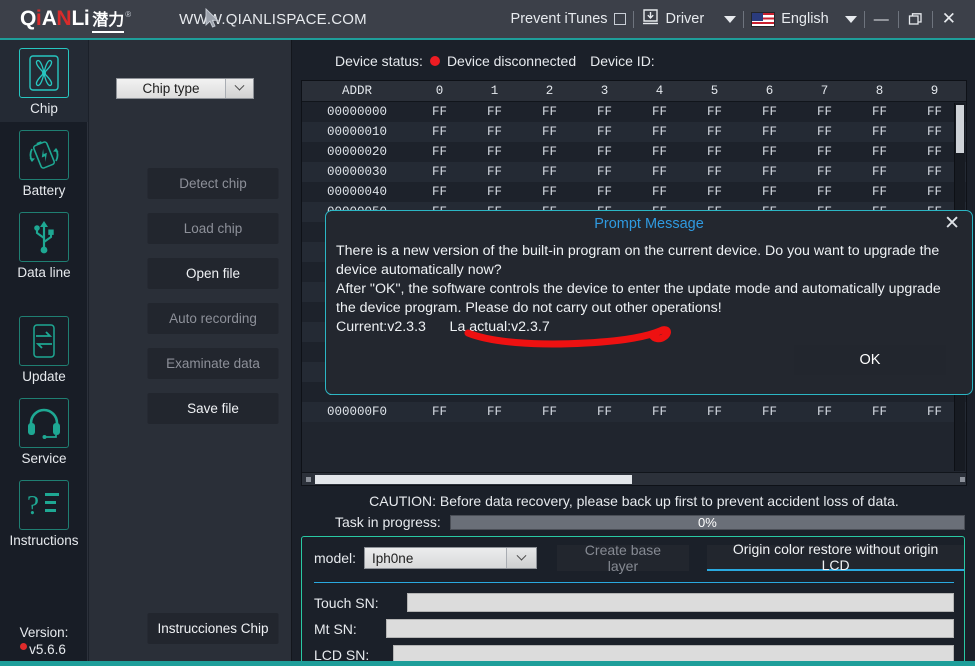  I want to click on us-flag-icon, so click(763, 19).